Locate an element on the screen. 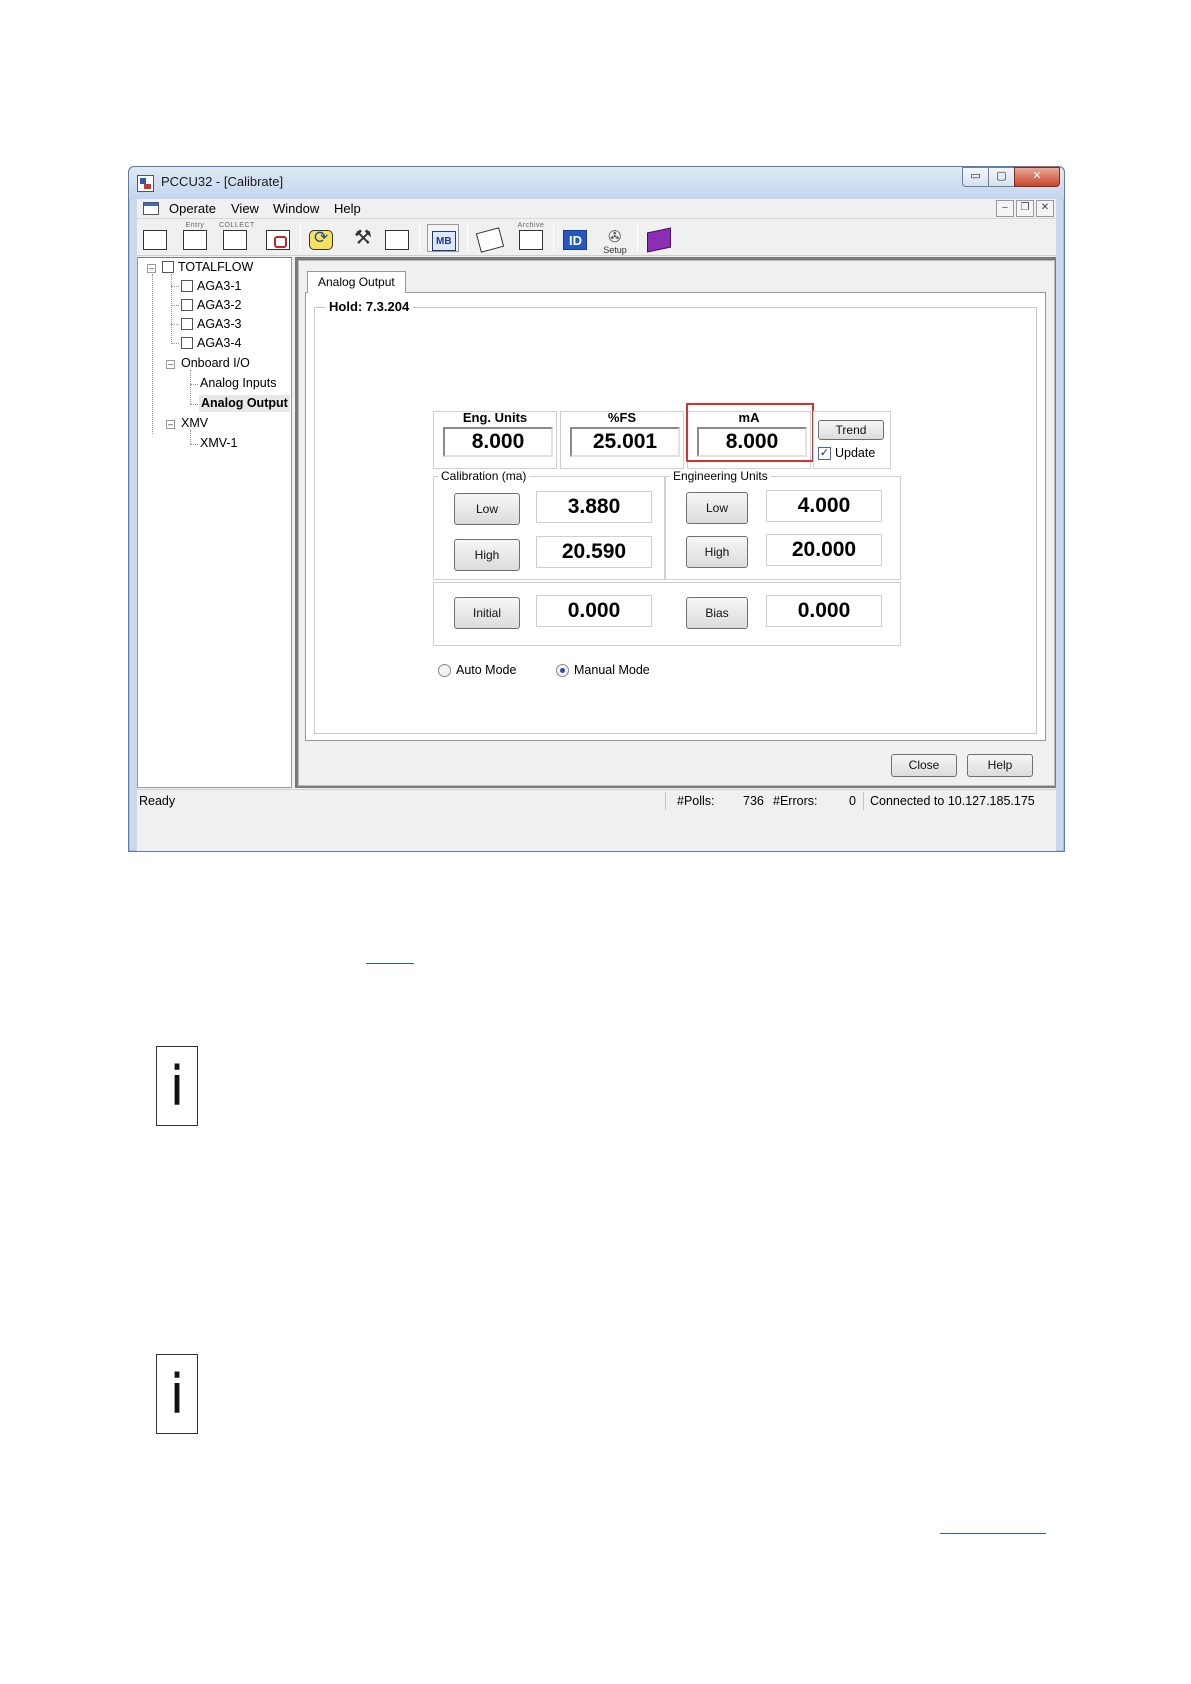 The height and width of the screenshot is (1684, 1191). minimize-button: ▭ is located at coordinates (975, 177).